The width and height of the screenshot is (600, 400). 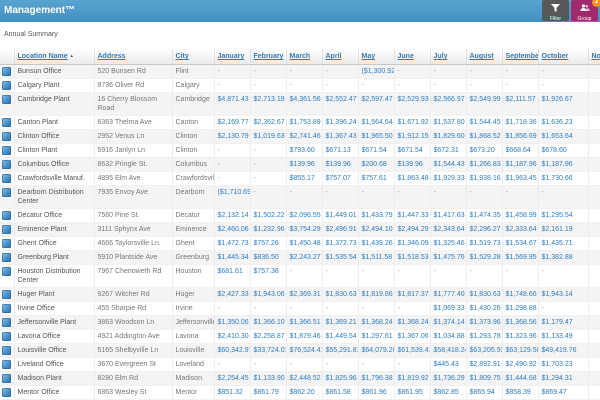 I want to click on toolbar-buttons: Filter 2 Group, so click(x=571, y=11).